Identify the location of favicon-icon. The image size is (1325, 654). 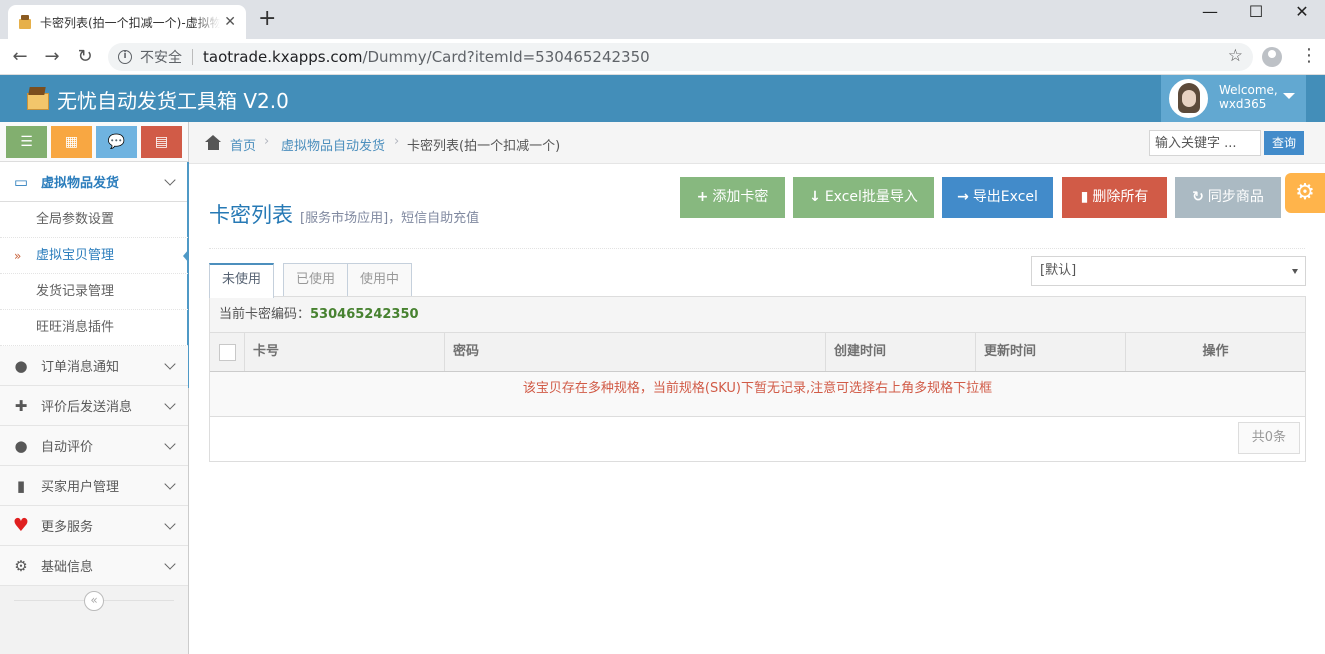
(25, 22).